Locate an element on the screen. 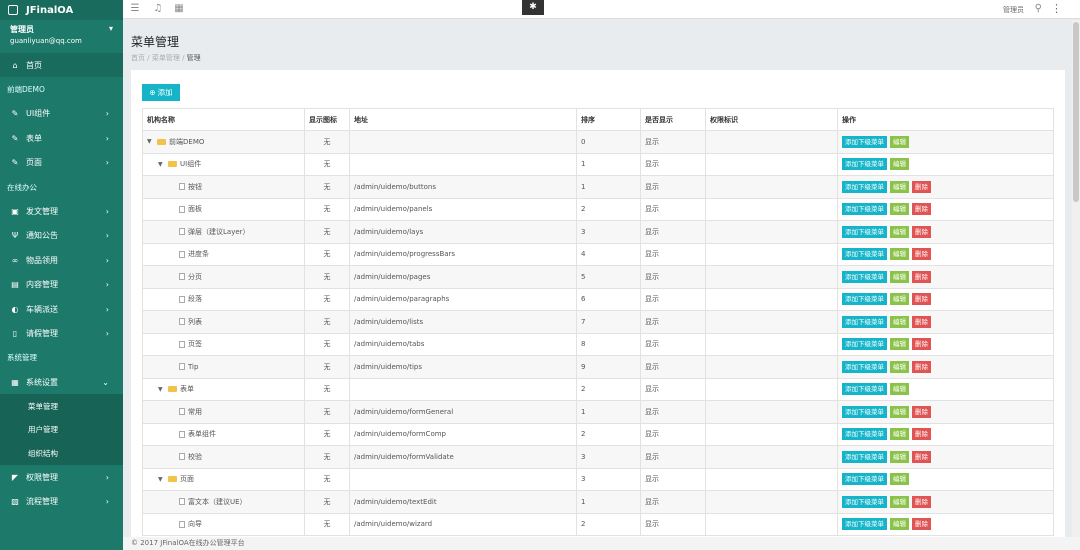  cell-order: 3 is located at coordinates (608, 457).